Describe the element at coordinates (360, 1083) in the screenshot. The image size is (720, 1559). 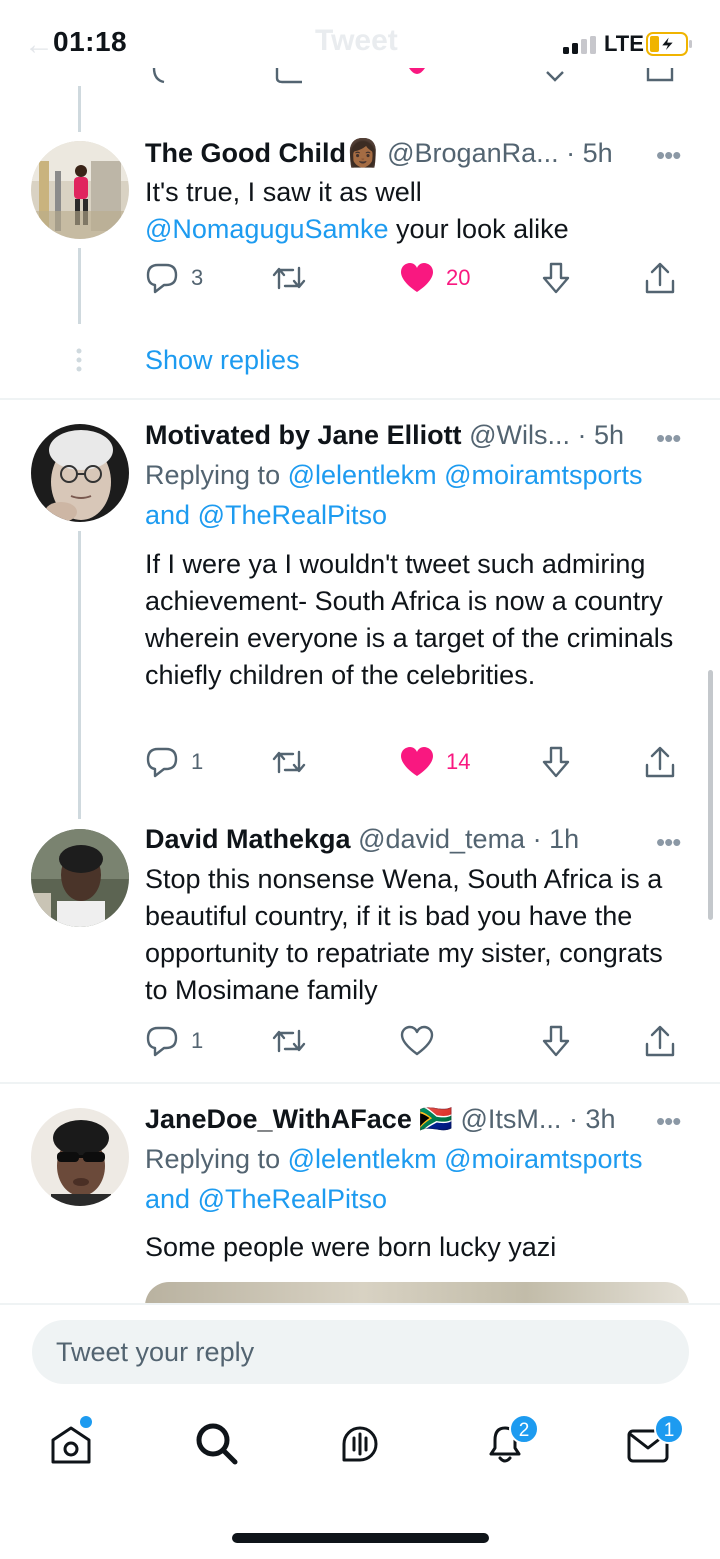
I see `divider` at that location.